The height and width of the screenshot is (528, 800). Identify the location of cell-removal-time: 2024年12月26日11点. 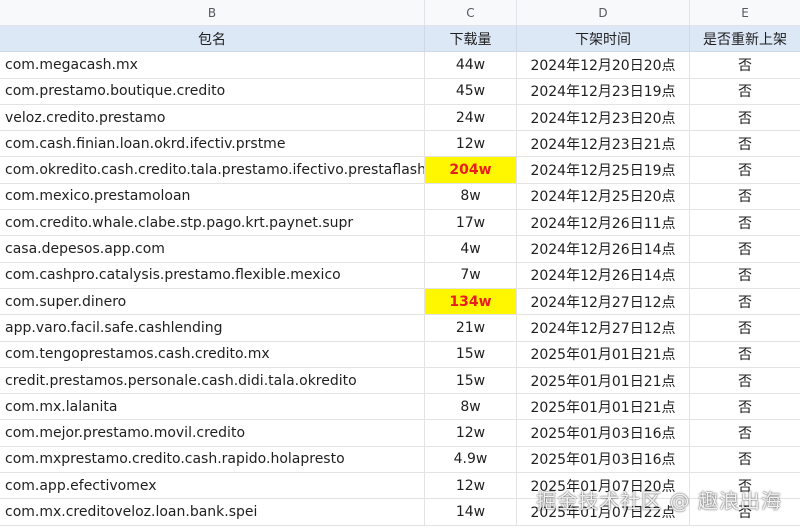
(603, 223).